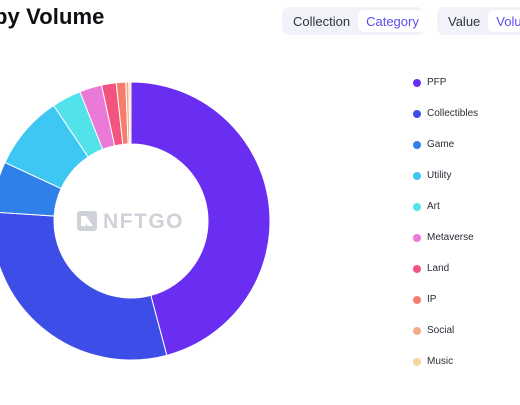 Image resolution: width=520 pixels, height=405 pixels. What do you see at coordinates (432, 299) in the screenshot?
I see `legend-label: IP` at bounding box center [432, 299].